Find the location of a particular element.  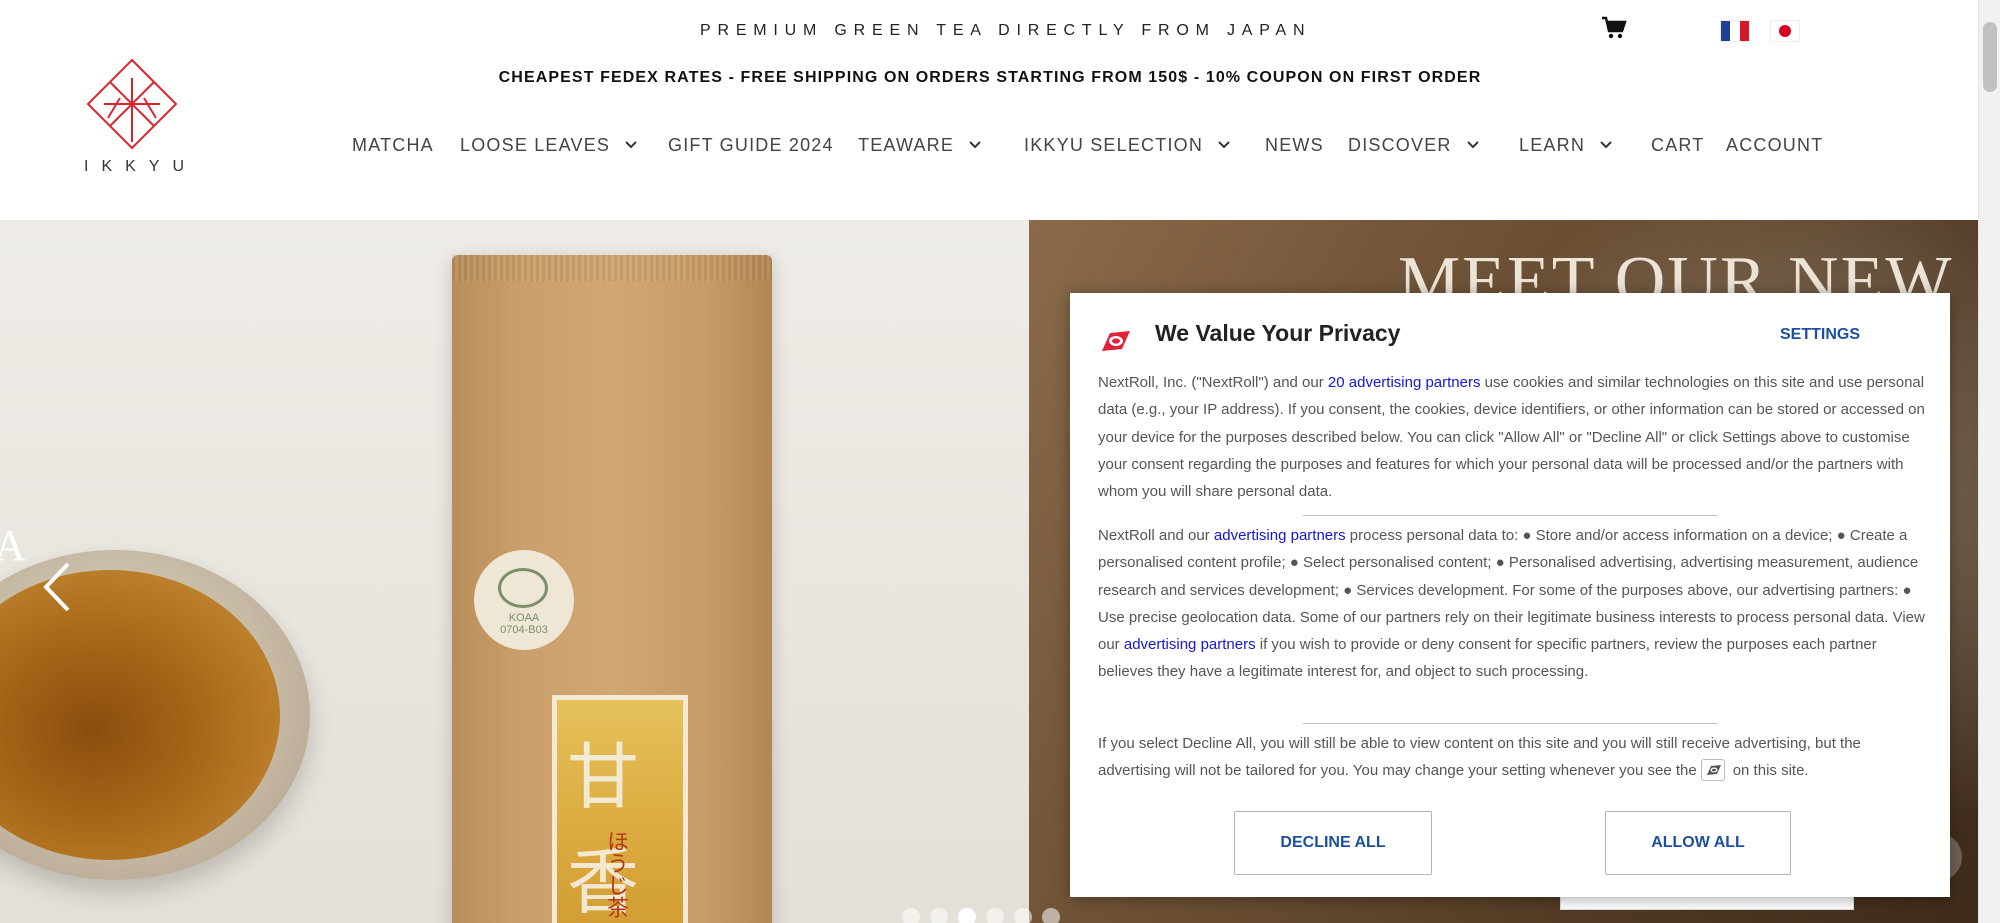

nav-label: CART is located at coordinates (1678, 144).